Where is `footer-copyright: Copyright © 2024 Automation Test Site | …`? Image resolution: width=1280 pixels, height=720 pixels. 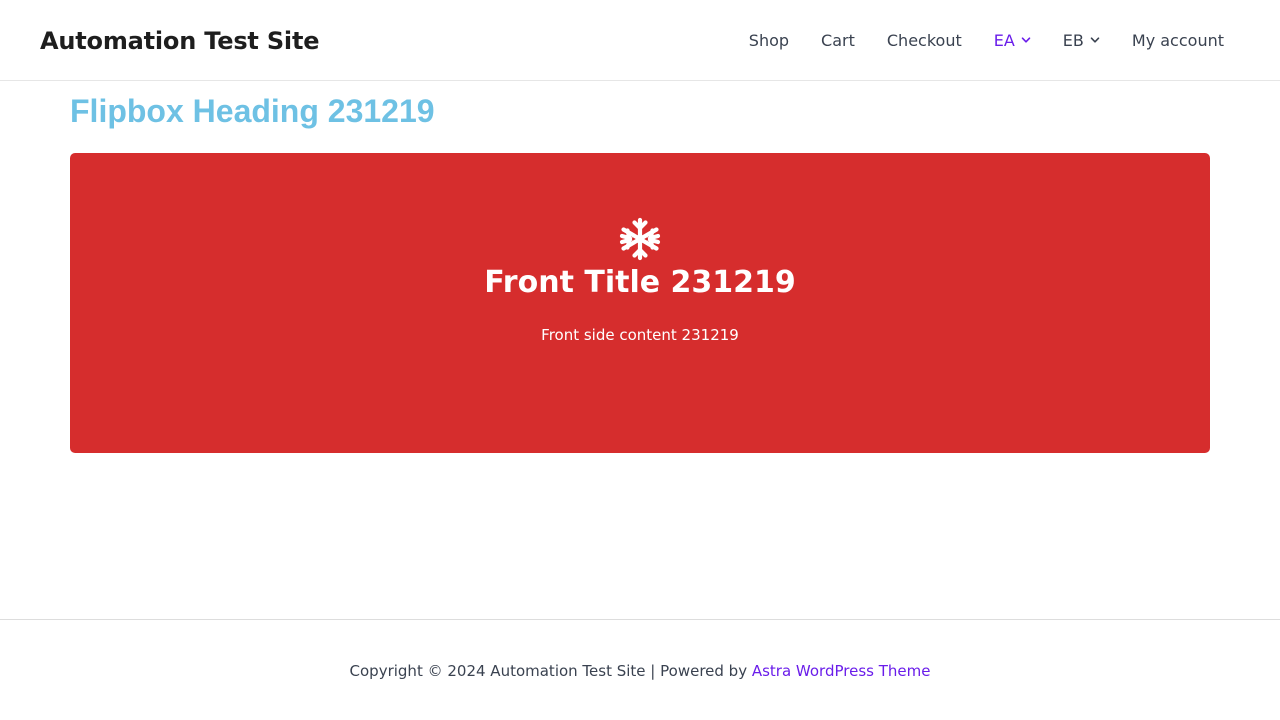 footer-copyright: Copyright © 2024 Automation Test Site | … is located at coordinates (640, 671).